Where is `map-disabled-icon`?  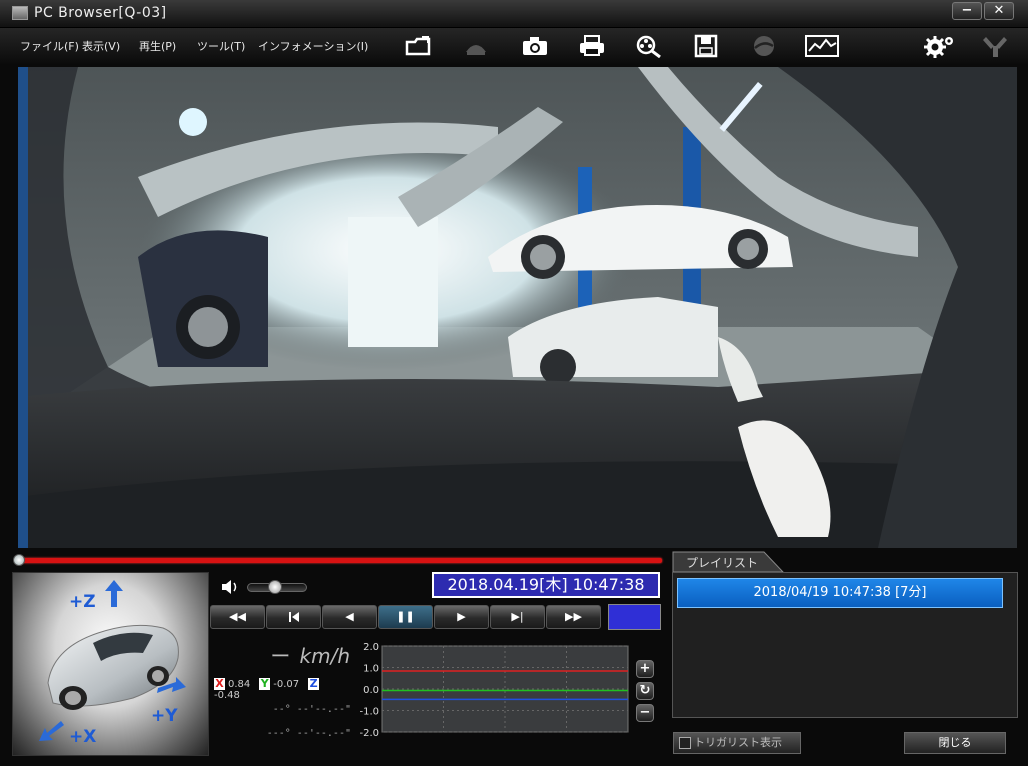 map-disabled-icon is located at coordinates (764, 46).